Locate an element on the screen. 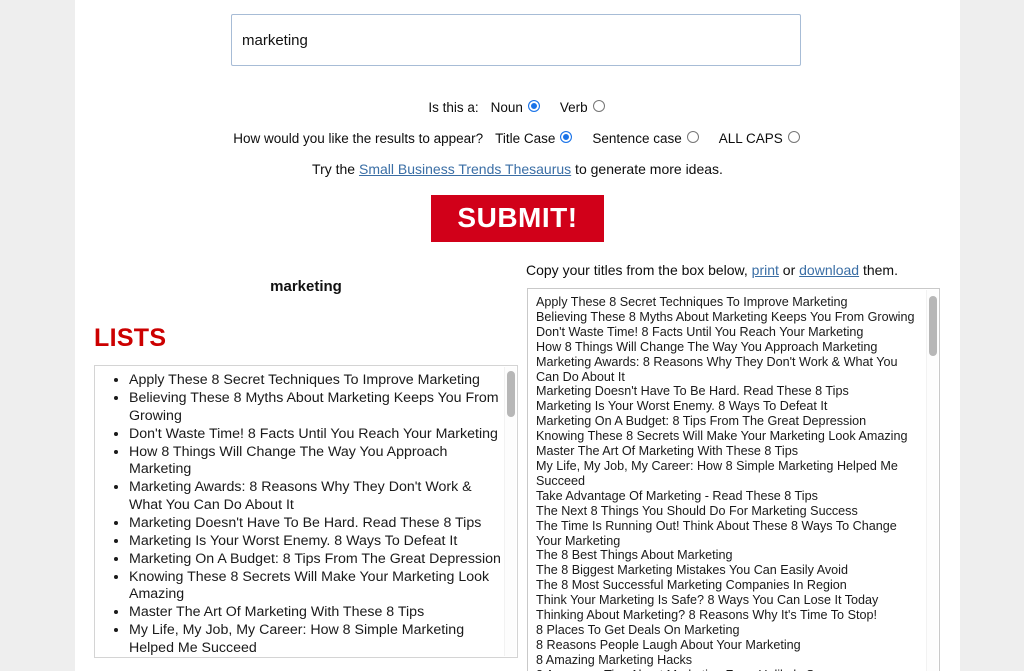 Image resolution: width=1024 pixels, height=671 pixels. radio-verb is located at coordinates (598, 106).